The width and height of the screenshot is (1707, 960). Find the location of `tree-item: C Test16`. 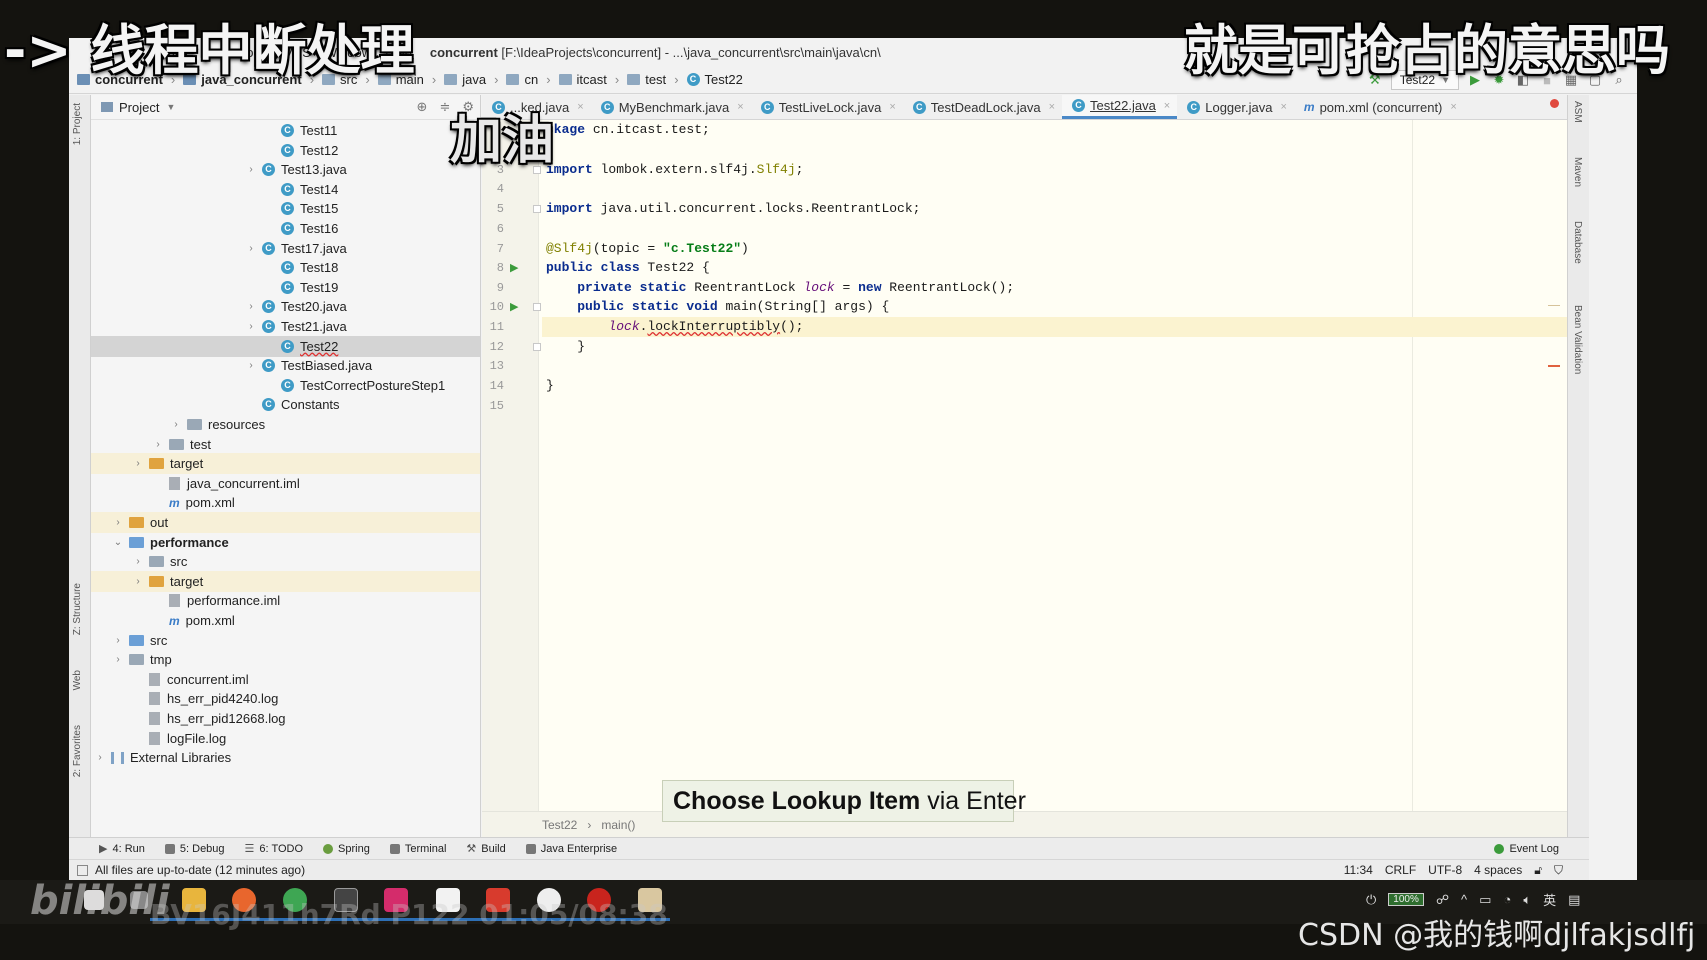

tree-item: C Test16 is located at coordinates (285, 228).